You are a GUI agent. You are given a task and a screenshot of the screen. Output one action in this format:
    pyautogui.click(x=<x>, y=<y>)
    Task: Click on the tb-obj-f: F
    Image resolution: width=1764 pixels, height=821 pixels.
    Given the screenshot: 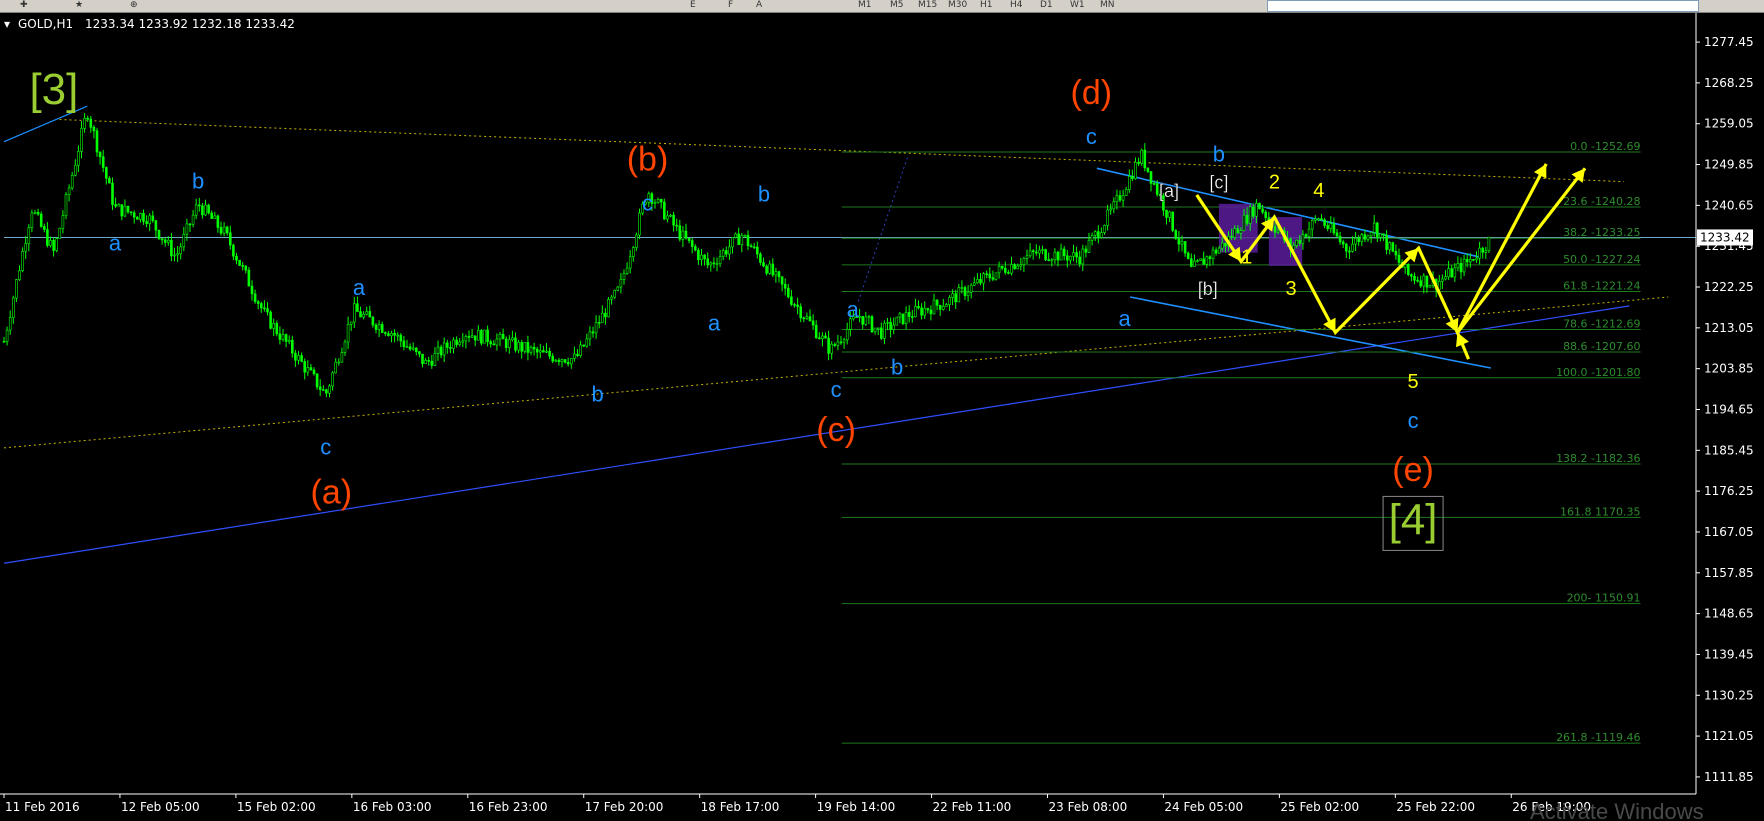 What is the action you would take?
    pyautogui.click(x=730, y=5)
    